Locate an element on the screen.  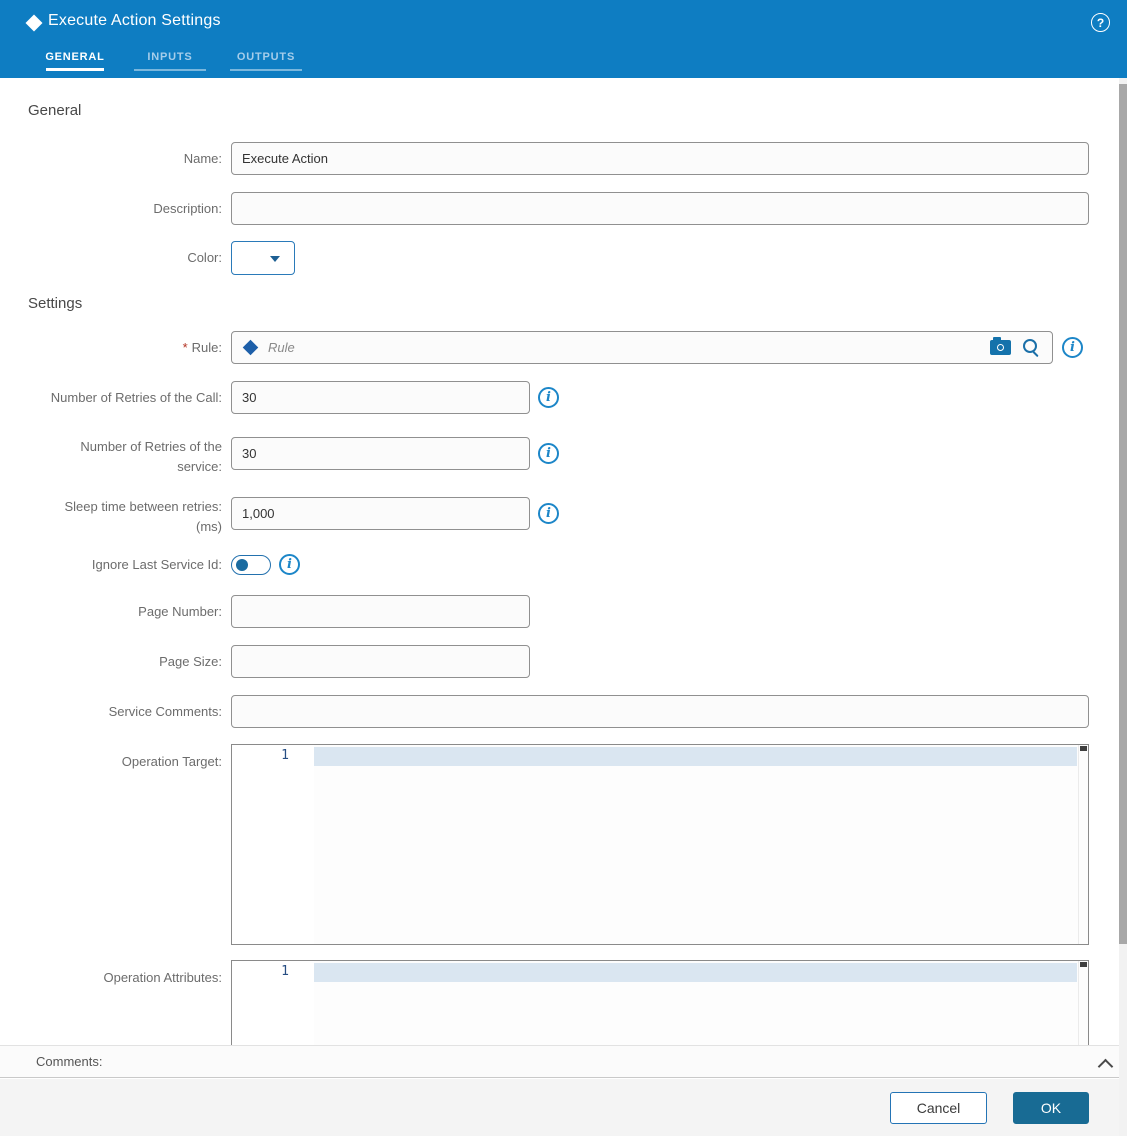
page-number-input is located at coordinates (380, 611).